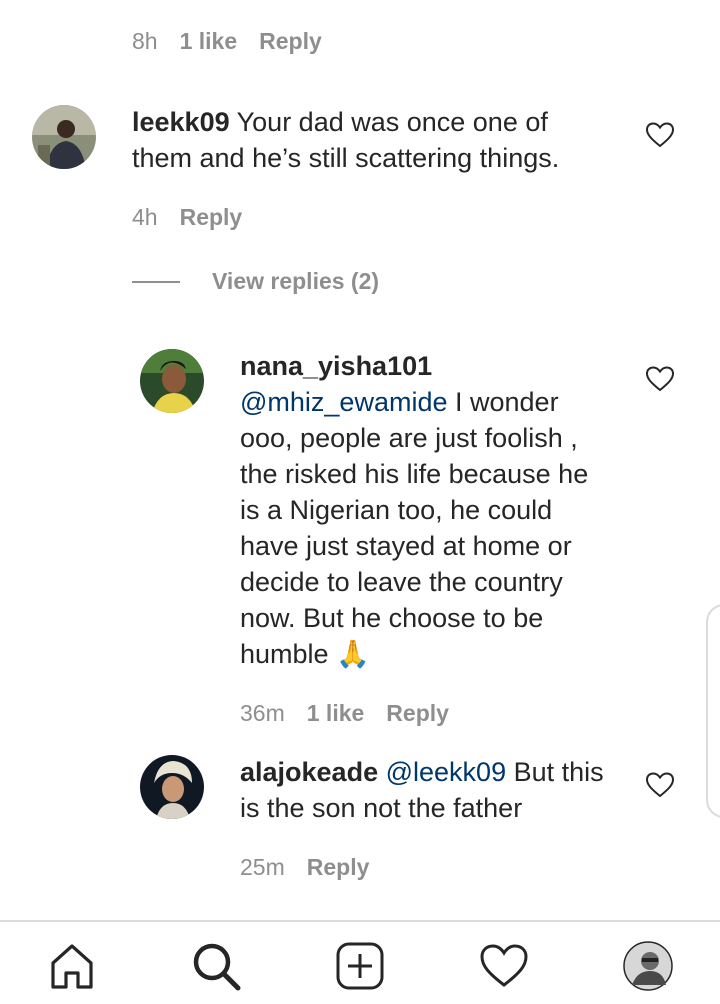 This screenshot has width=720, height=1004. I want to click on nav-new-post-button, so click(360, 966).